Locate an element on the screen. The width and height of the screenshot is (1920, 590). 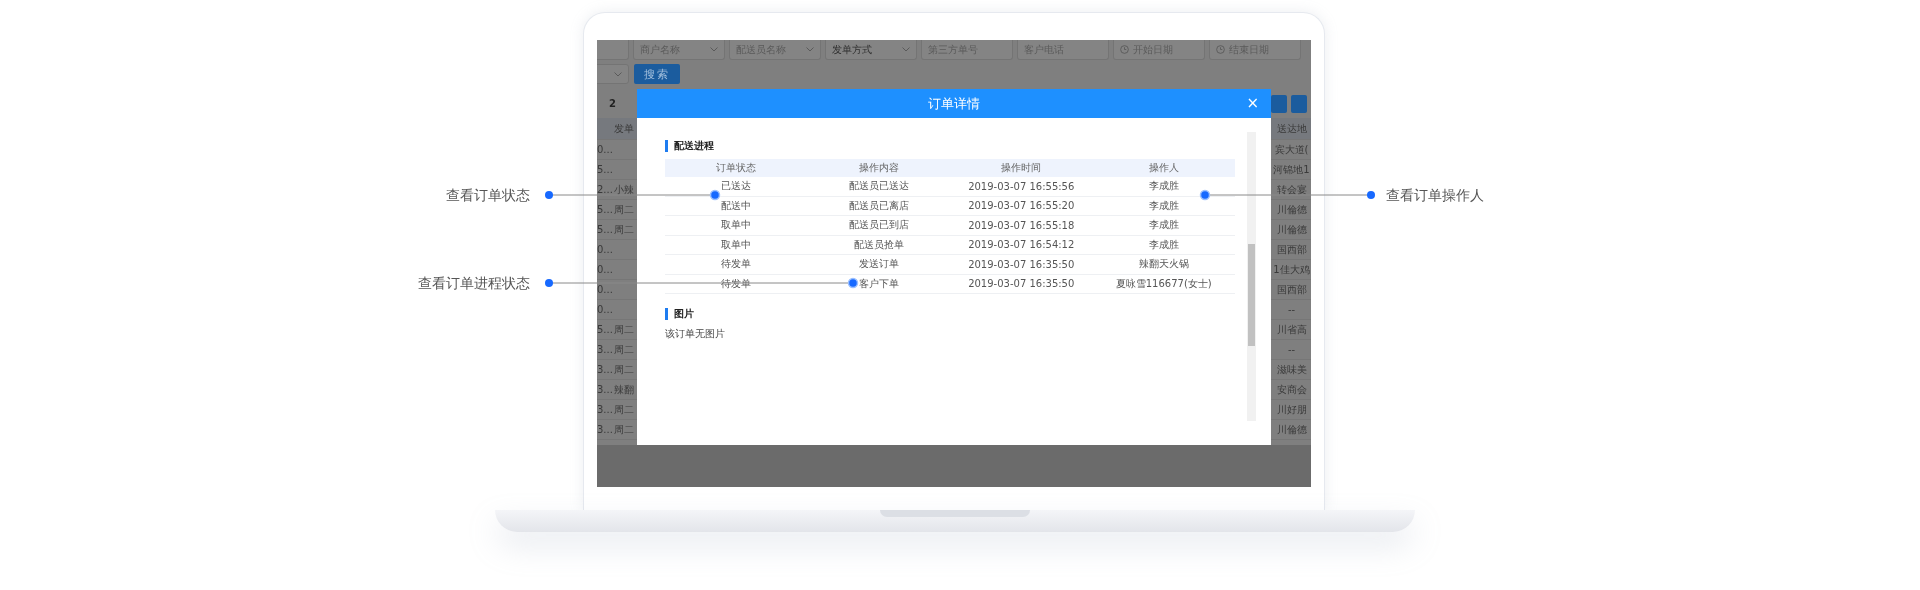
table-cell-text: 夏咏雪116677(女士) is located at coordinates (1163, 283).